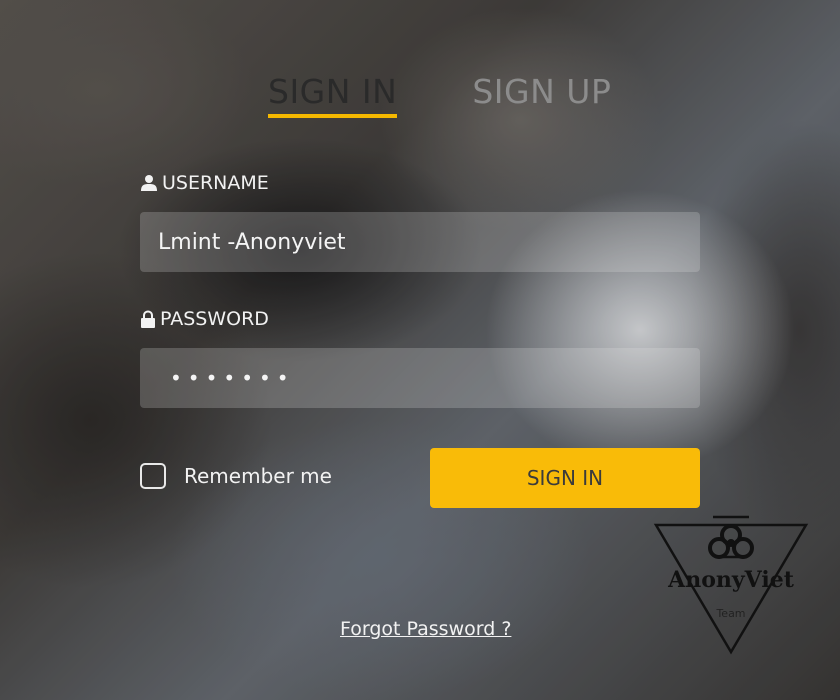 This screenshot has height=700, width=840. I want to click on username-label: USERNAME, so click(204, 183).